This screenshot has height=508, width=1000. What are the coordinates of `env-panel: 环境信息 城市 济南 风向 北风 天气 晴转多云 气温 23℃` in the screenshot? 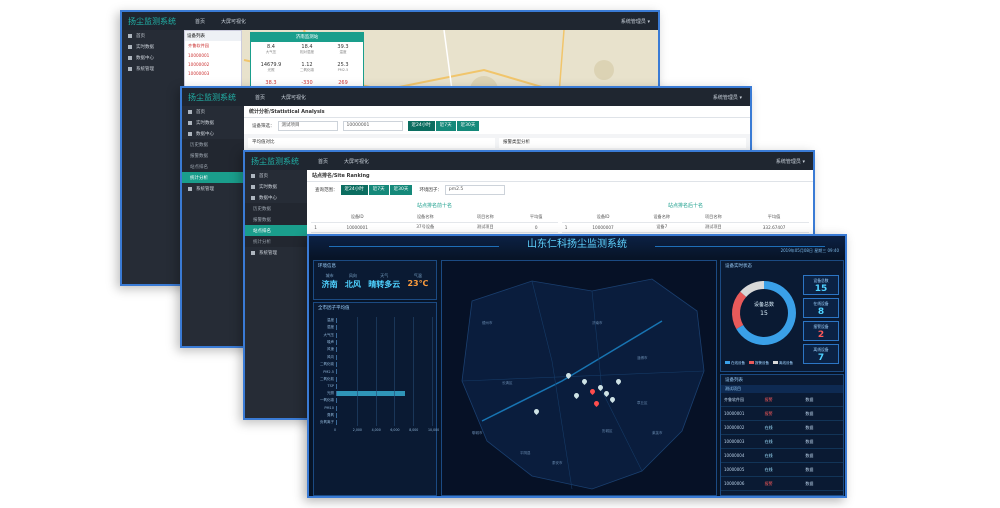 It's located at (375, 280).